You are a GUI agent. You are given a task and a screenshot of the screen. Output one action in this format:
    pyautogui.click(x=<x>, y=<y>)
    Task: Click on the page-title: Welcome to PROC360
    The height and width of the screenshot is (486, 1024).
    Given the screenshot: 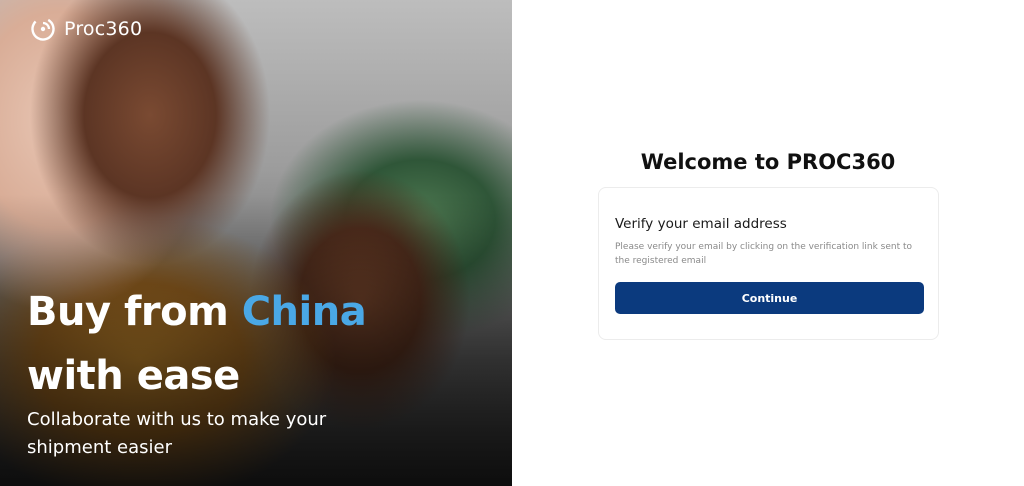 What is the action you would take?
    pyautogui.click(x=768, y=162)
    